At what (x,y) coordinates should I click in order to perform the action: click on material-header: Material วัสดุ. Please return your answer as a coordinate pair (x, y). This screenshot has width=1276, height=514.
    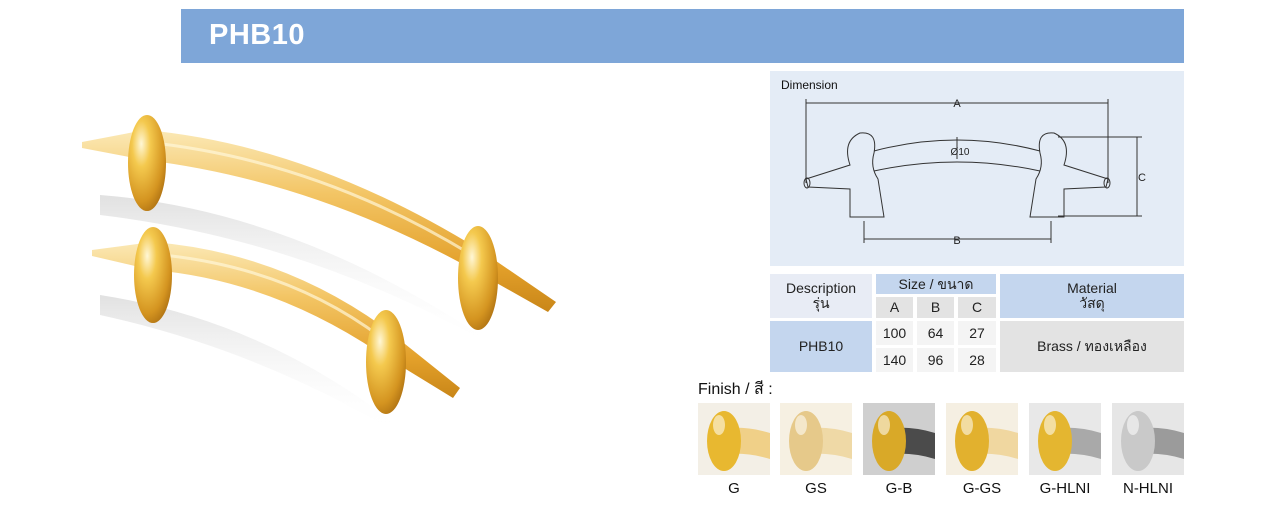
    Looking at the image, I should click on (1092, 296).